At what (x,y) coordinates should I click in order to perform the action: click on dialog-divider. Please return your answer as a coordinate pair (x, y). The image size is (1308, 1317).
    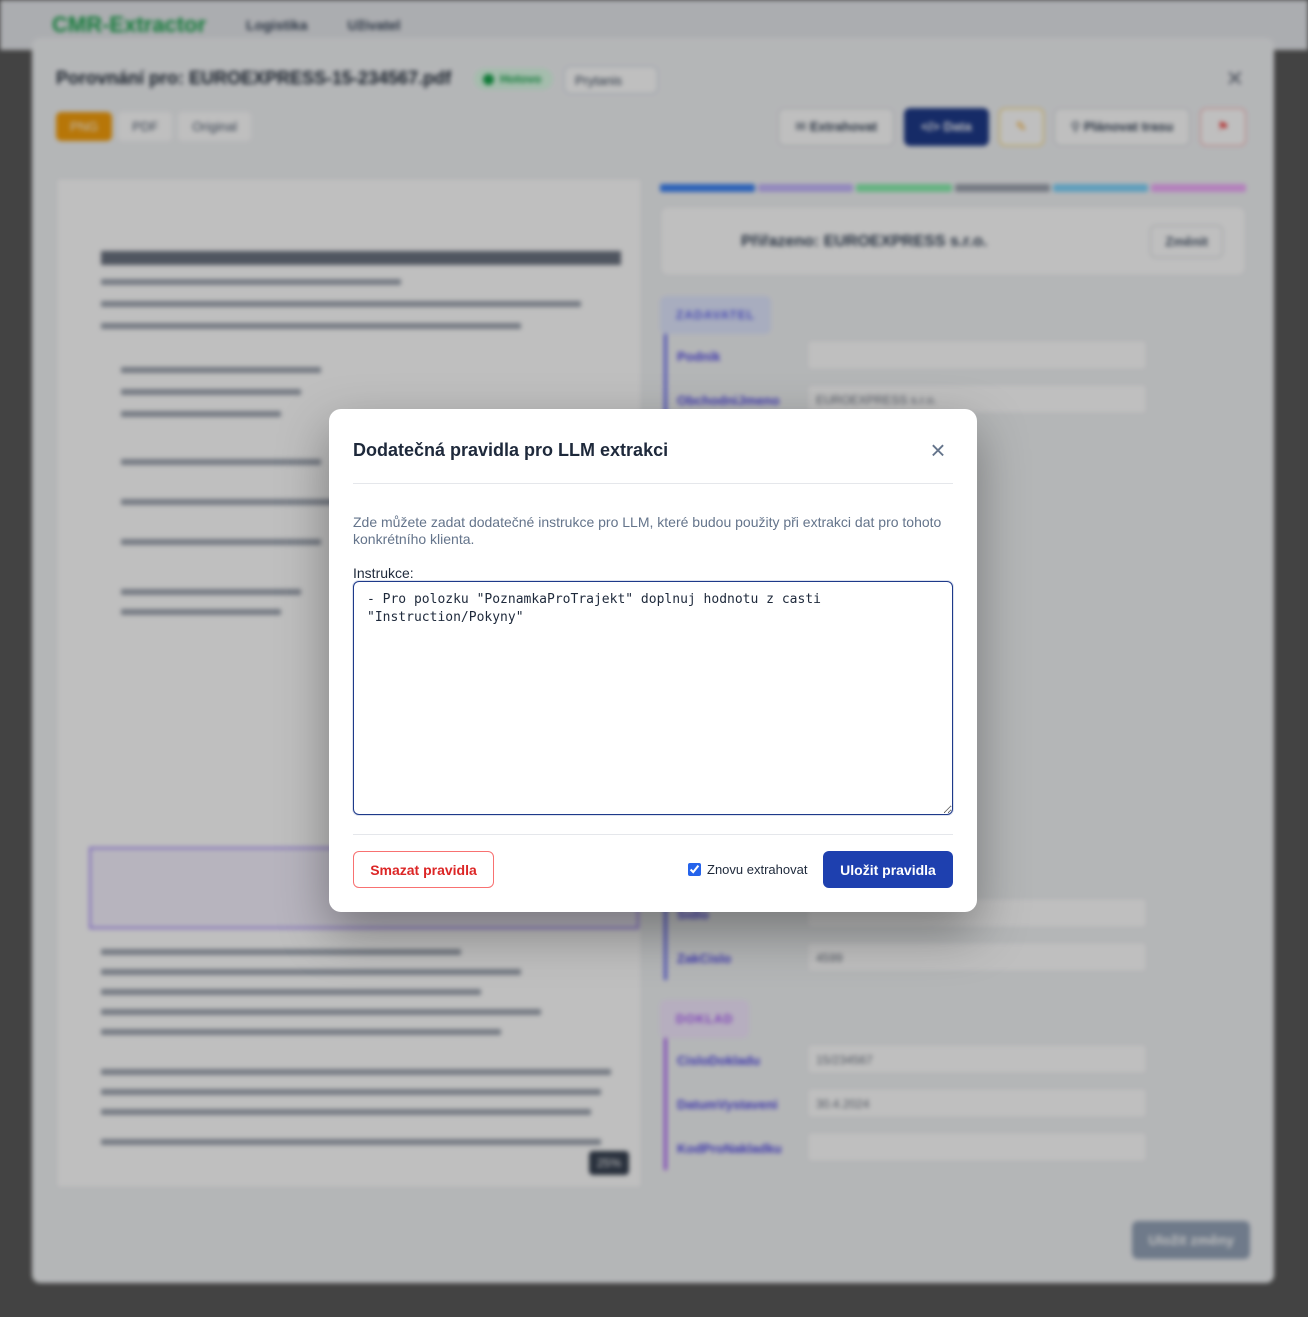
    Looking at the image, I should click on (653, 834).